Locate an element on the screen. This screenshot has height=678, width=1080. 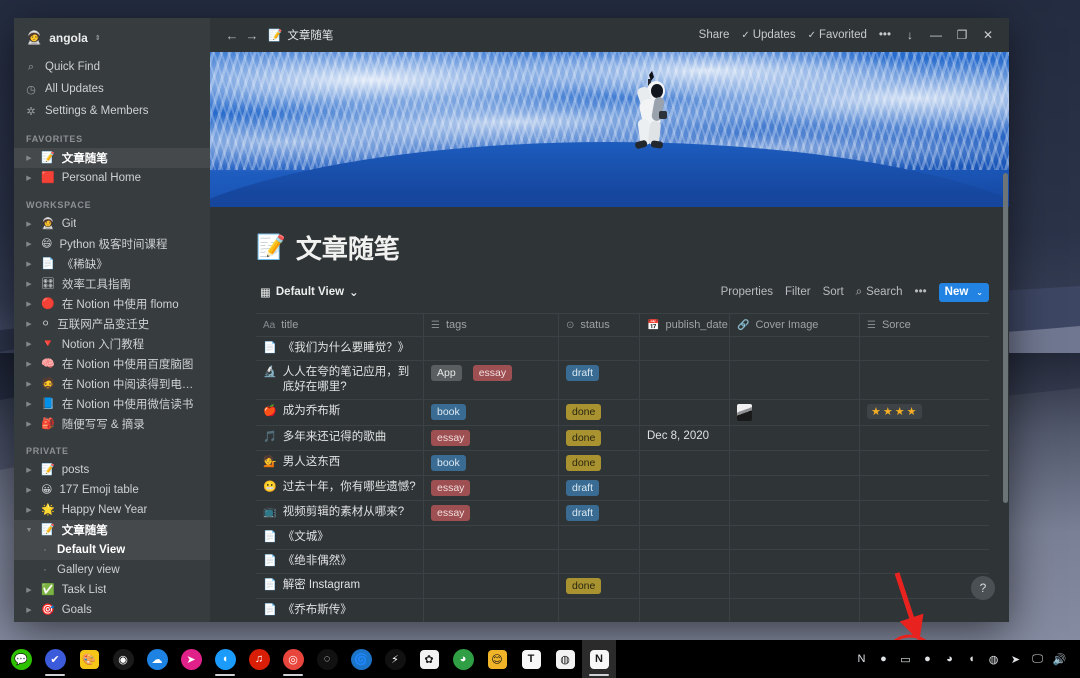
table-row: 😬 过去十年，你有哪些遗憾? essay draft is located at coordinates (622, 488).